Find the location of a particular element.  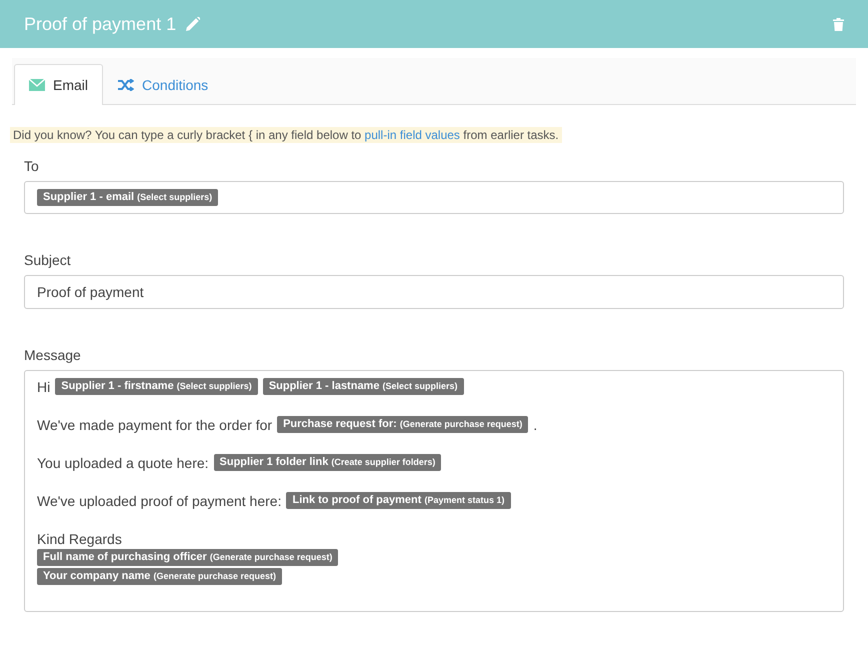

field-label: Message is located at coordinates (52, 355).